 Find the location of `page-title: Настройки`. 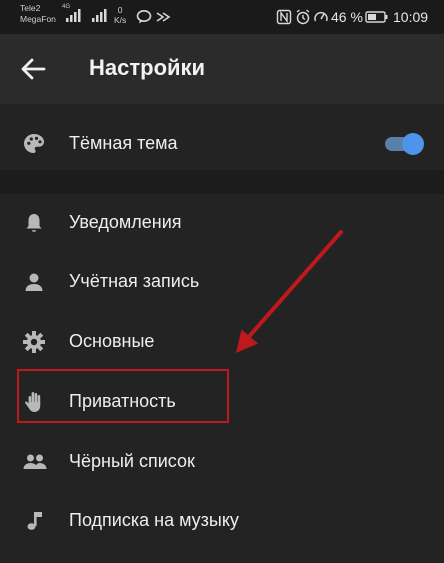

page-title: Настройки is located at coordinates (147, 67).